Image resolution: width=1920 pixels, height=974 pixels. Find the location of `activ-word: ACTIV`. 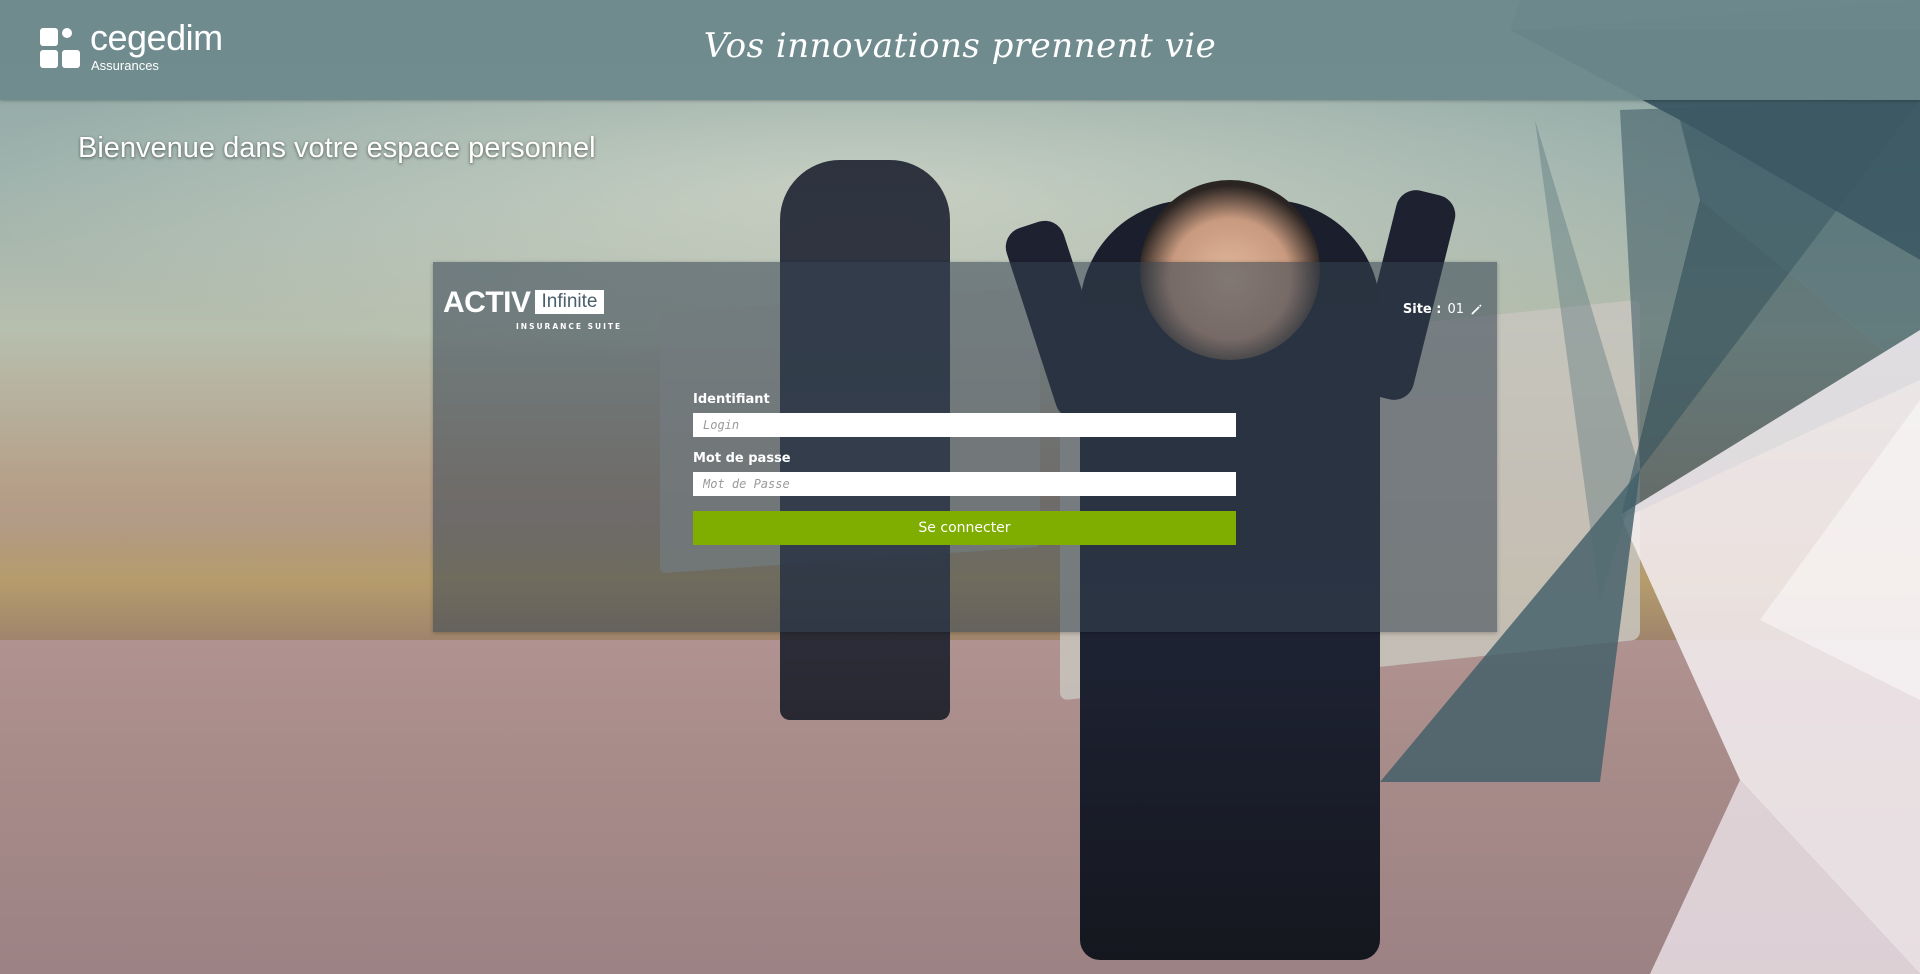

activ-word: ACTIV is located at coordinates (487, 302).